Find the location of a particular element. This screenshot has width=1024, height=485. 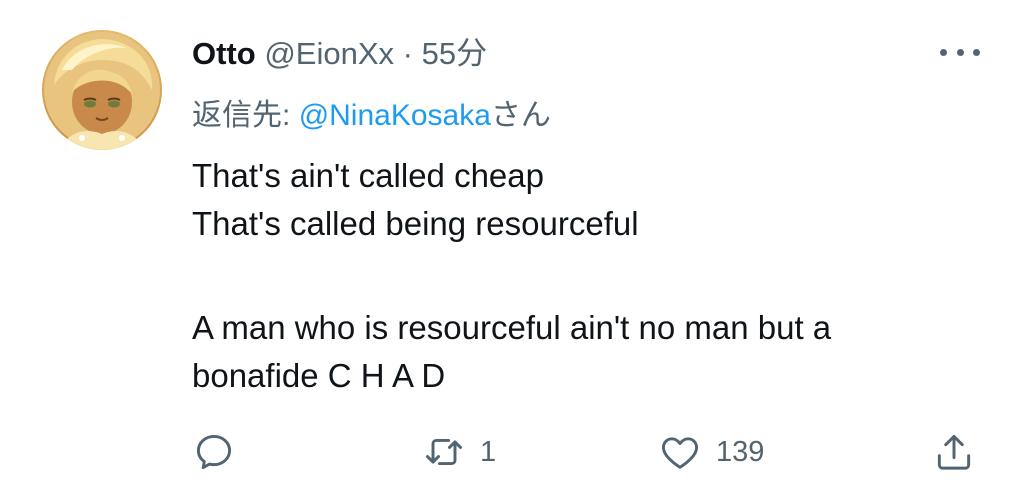

more-options-icon is located at coordinates (960, 52).